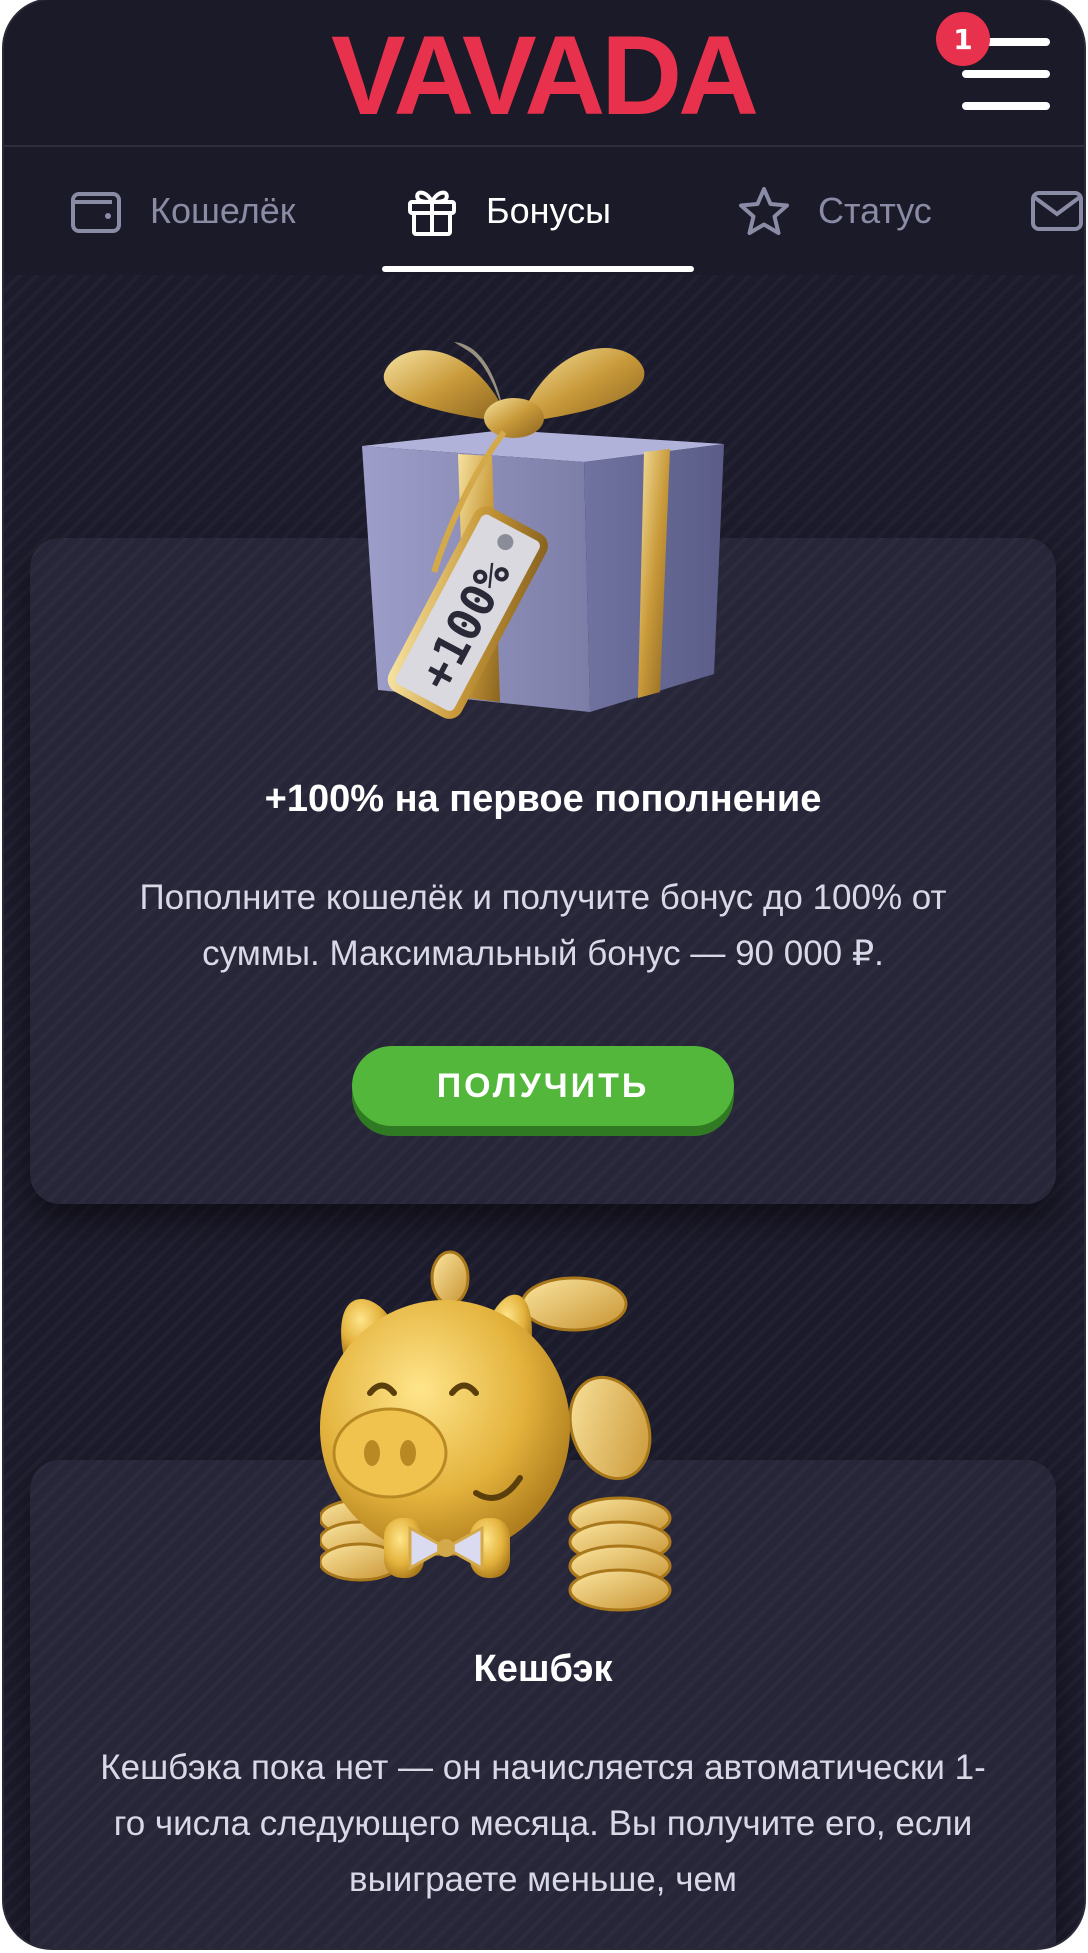 This screenshot has height=1953, width=1088. I want to click on header: VAVADA 1, so click(544, 73).